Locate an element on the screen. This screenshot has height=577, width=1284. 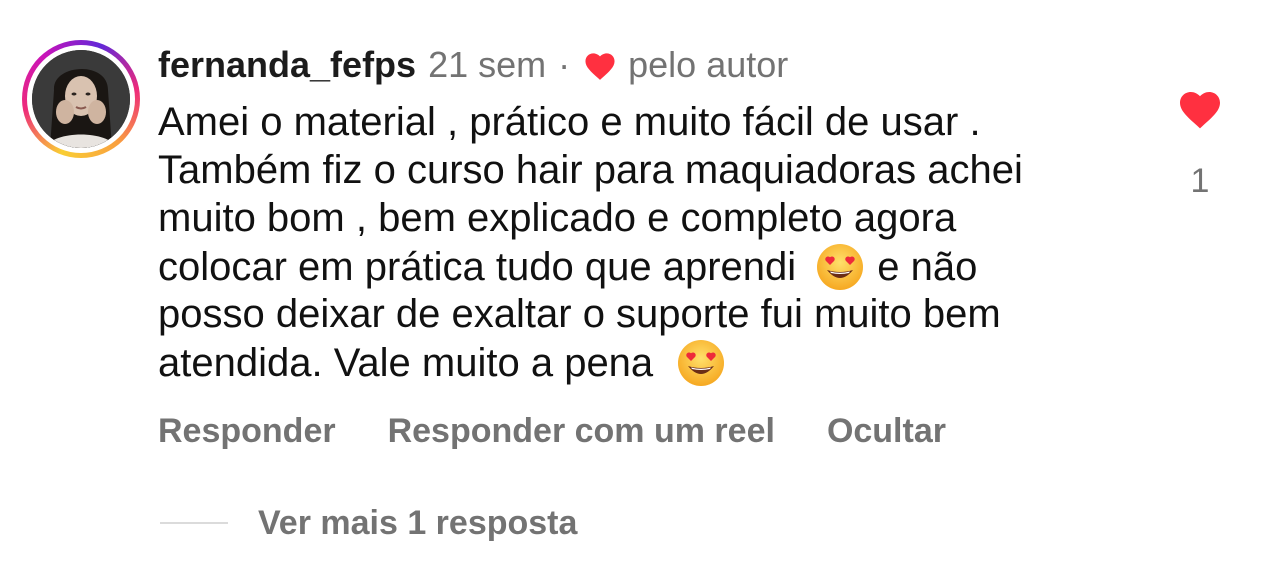
hide-button: Ocultar is located at coordinates (886, 431).